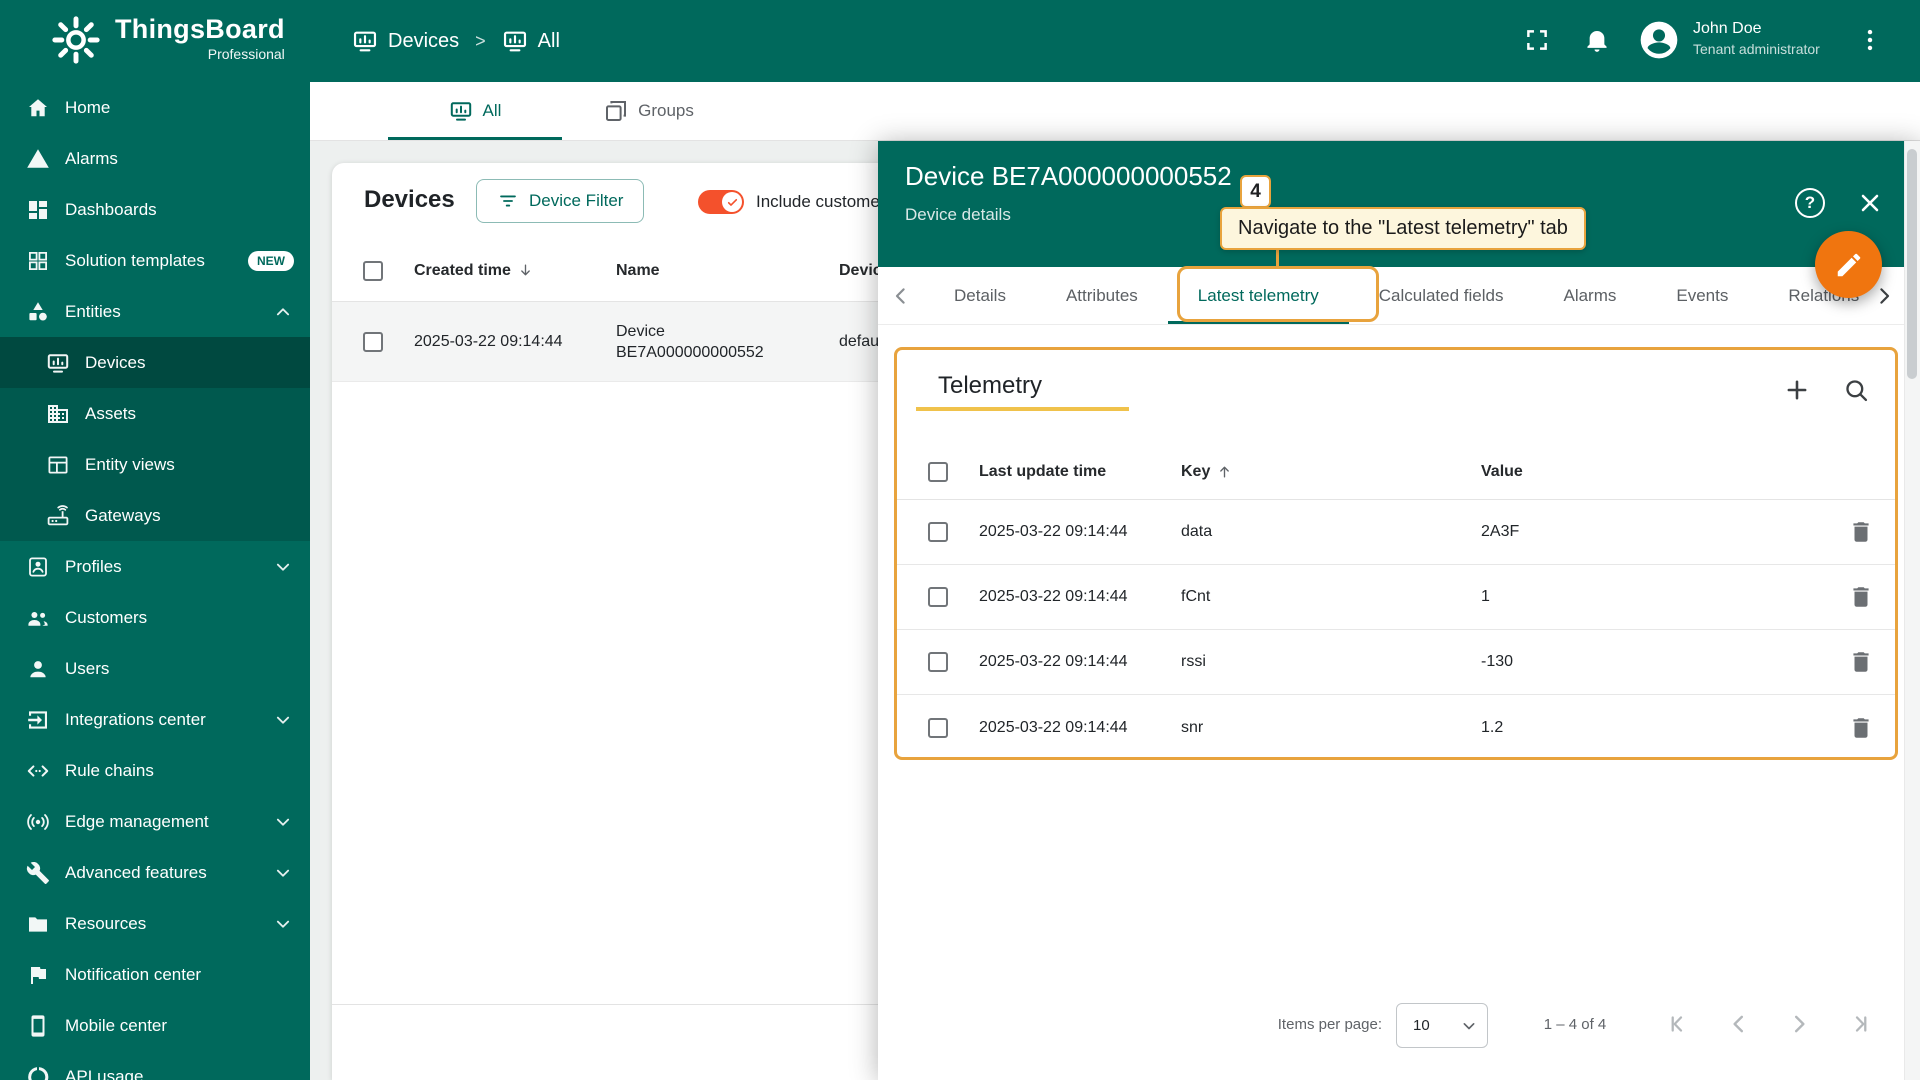 This screenshot has width=1920, height=1080. I want to click on toggle-knob, so click(732, 202).